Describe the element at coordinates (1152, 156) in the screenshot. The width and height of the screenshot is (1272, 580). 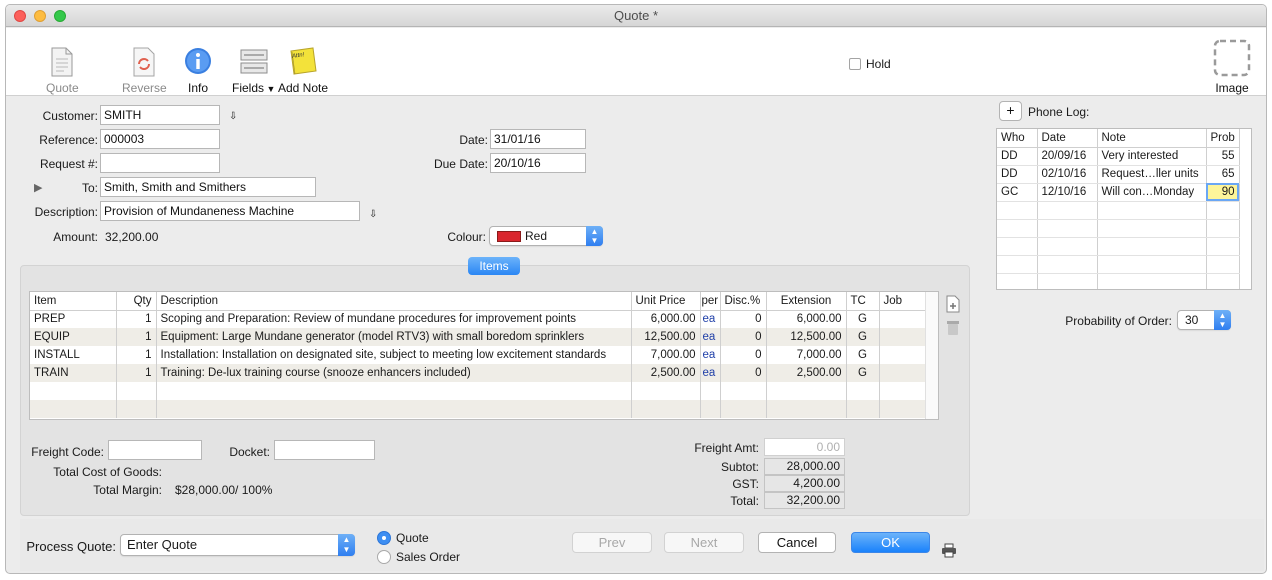
I see `cell-note: Very interested` at that location.